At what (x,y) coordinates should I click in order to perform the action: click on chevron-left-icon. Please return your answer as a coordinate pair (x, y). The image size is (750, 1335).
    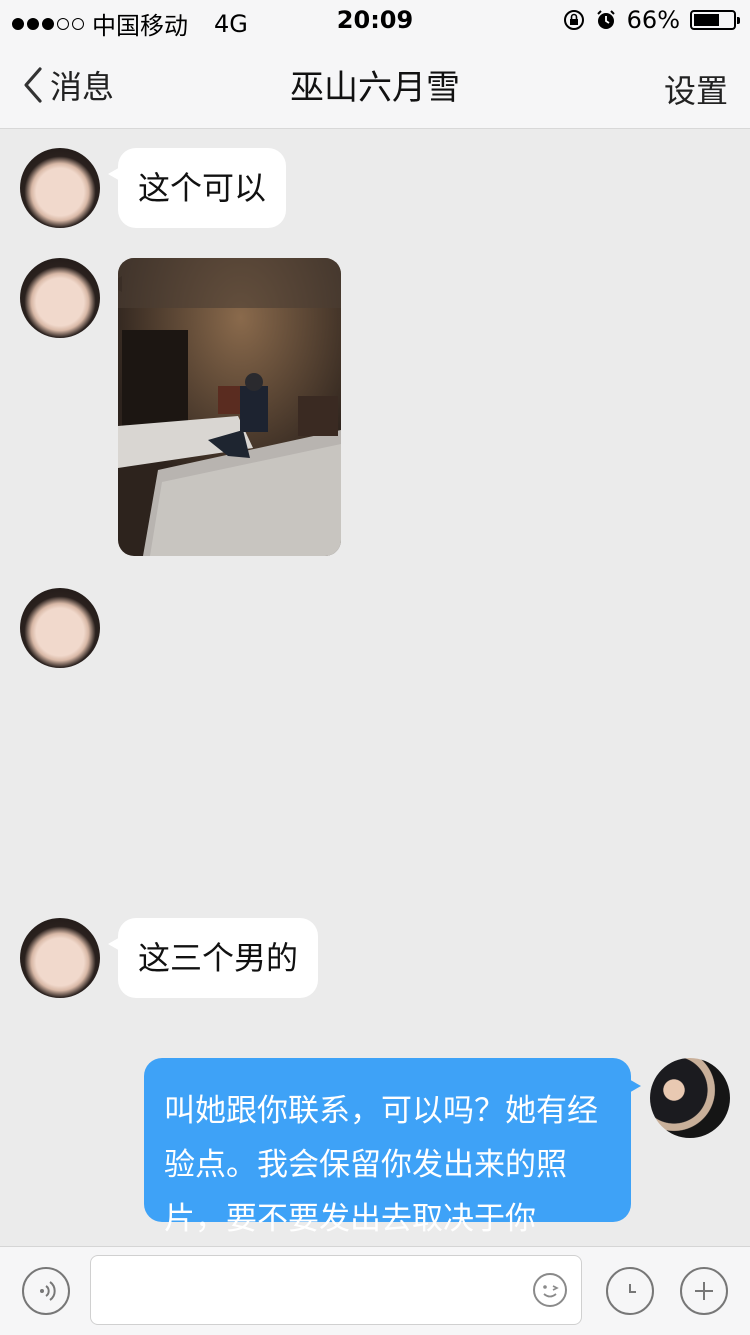
    Looking at the image, I should click on (33, 85).